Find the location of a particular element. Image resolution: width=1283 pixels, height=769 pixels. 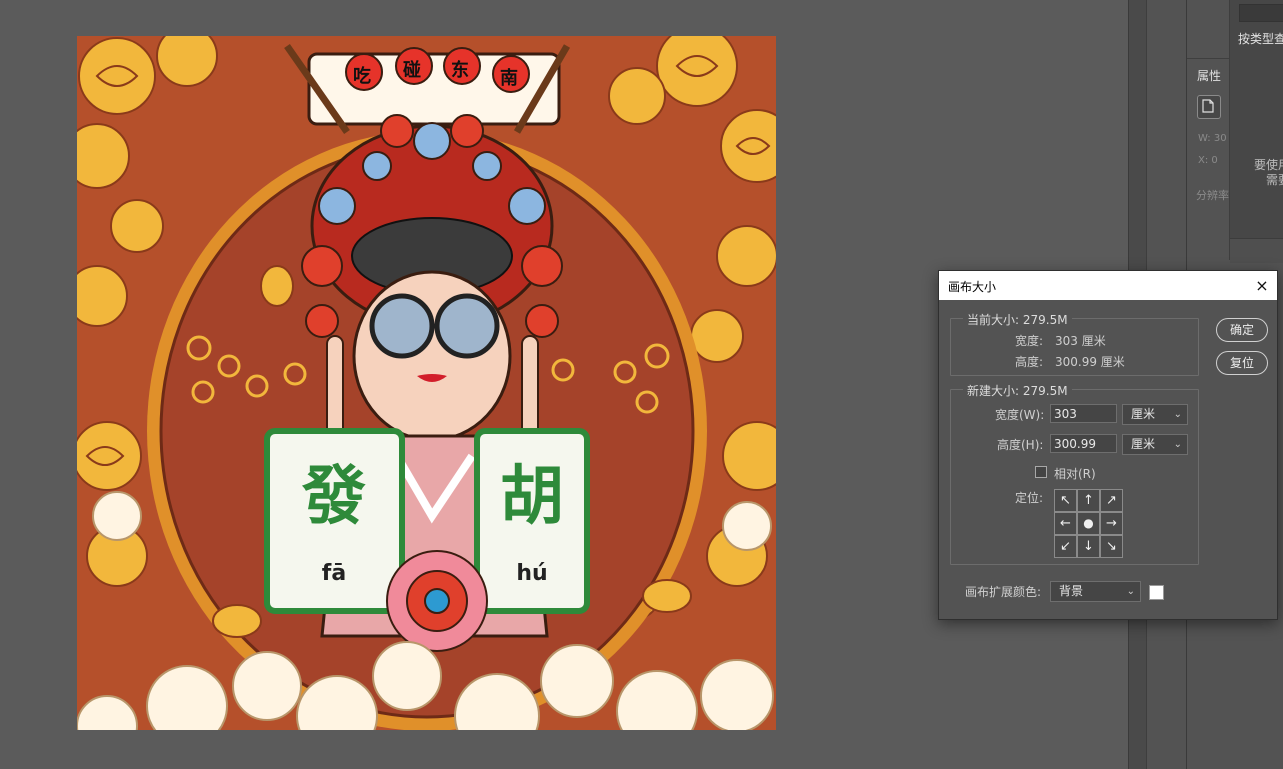

height-unit-select: 厘米 ⌄ is located at coordinates (1155, 444).